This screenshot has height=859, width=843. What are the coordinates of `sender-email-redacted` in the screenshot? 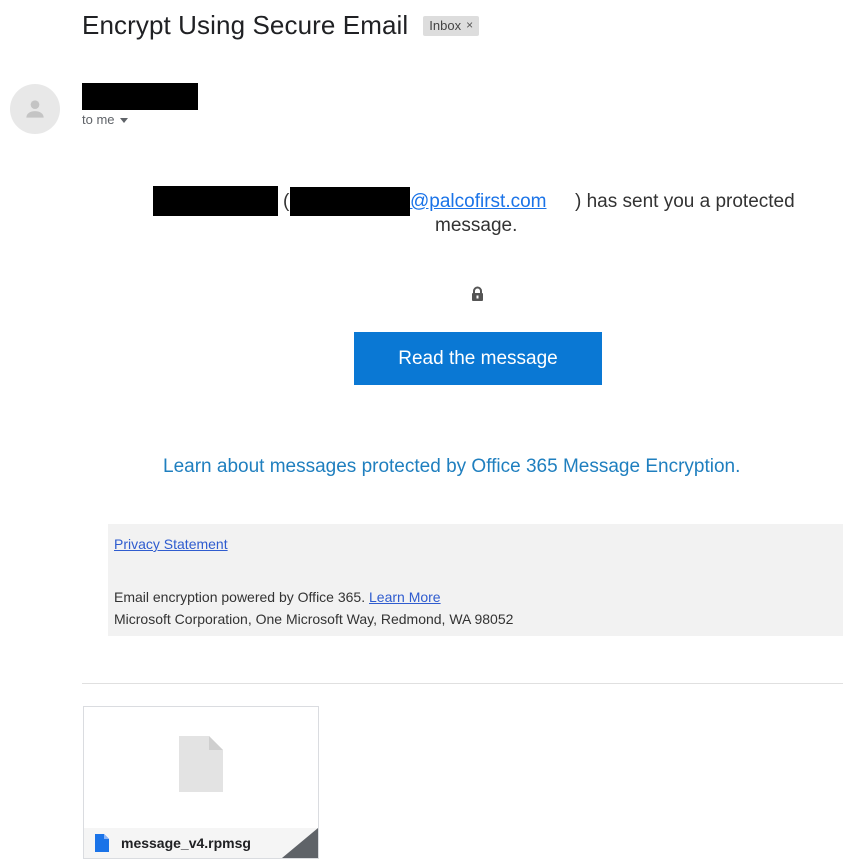 It's located at (350, 201).